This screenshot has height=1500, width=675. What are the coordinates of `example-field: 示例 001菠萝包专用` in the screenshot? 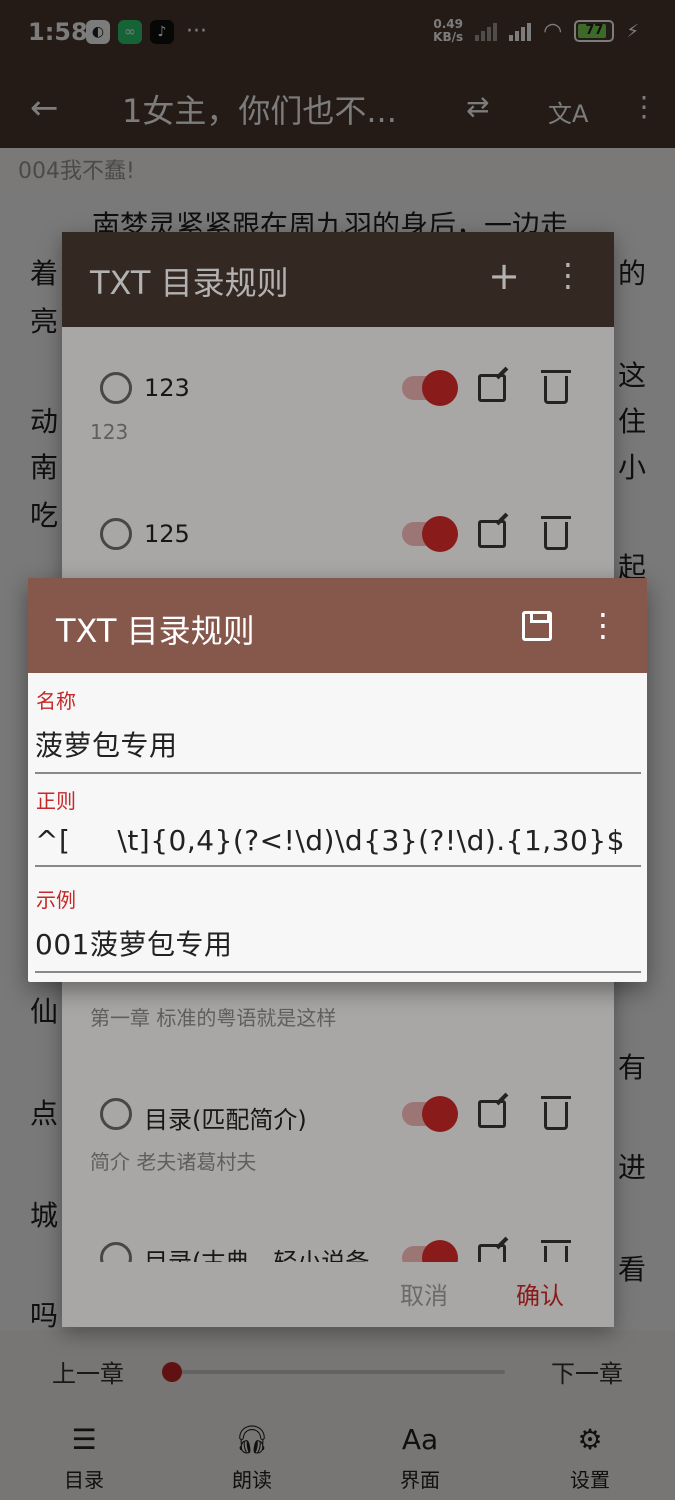 It's located at (338, 928).